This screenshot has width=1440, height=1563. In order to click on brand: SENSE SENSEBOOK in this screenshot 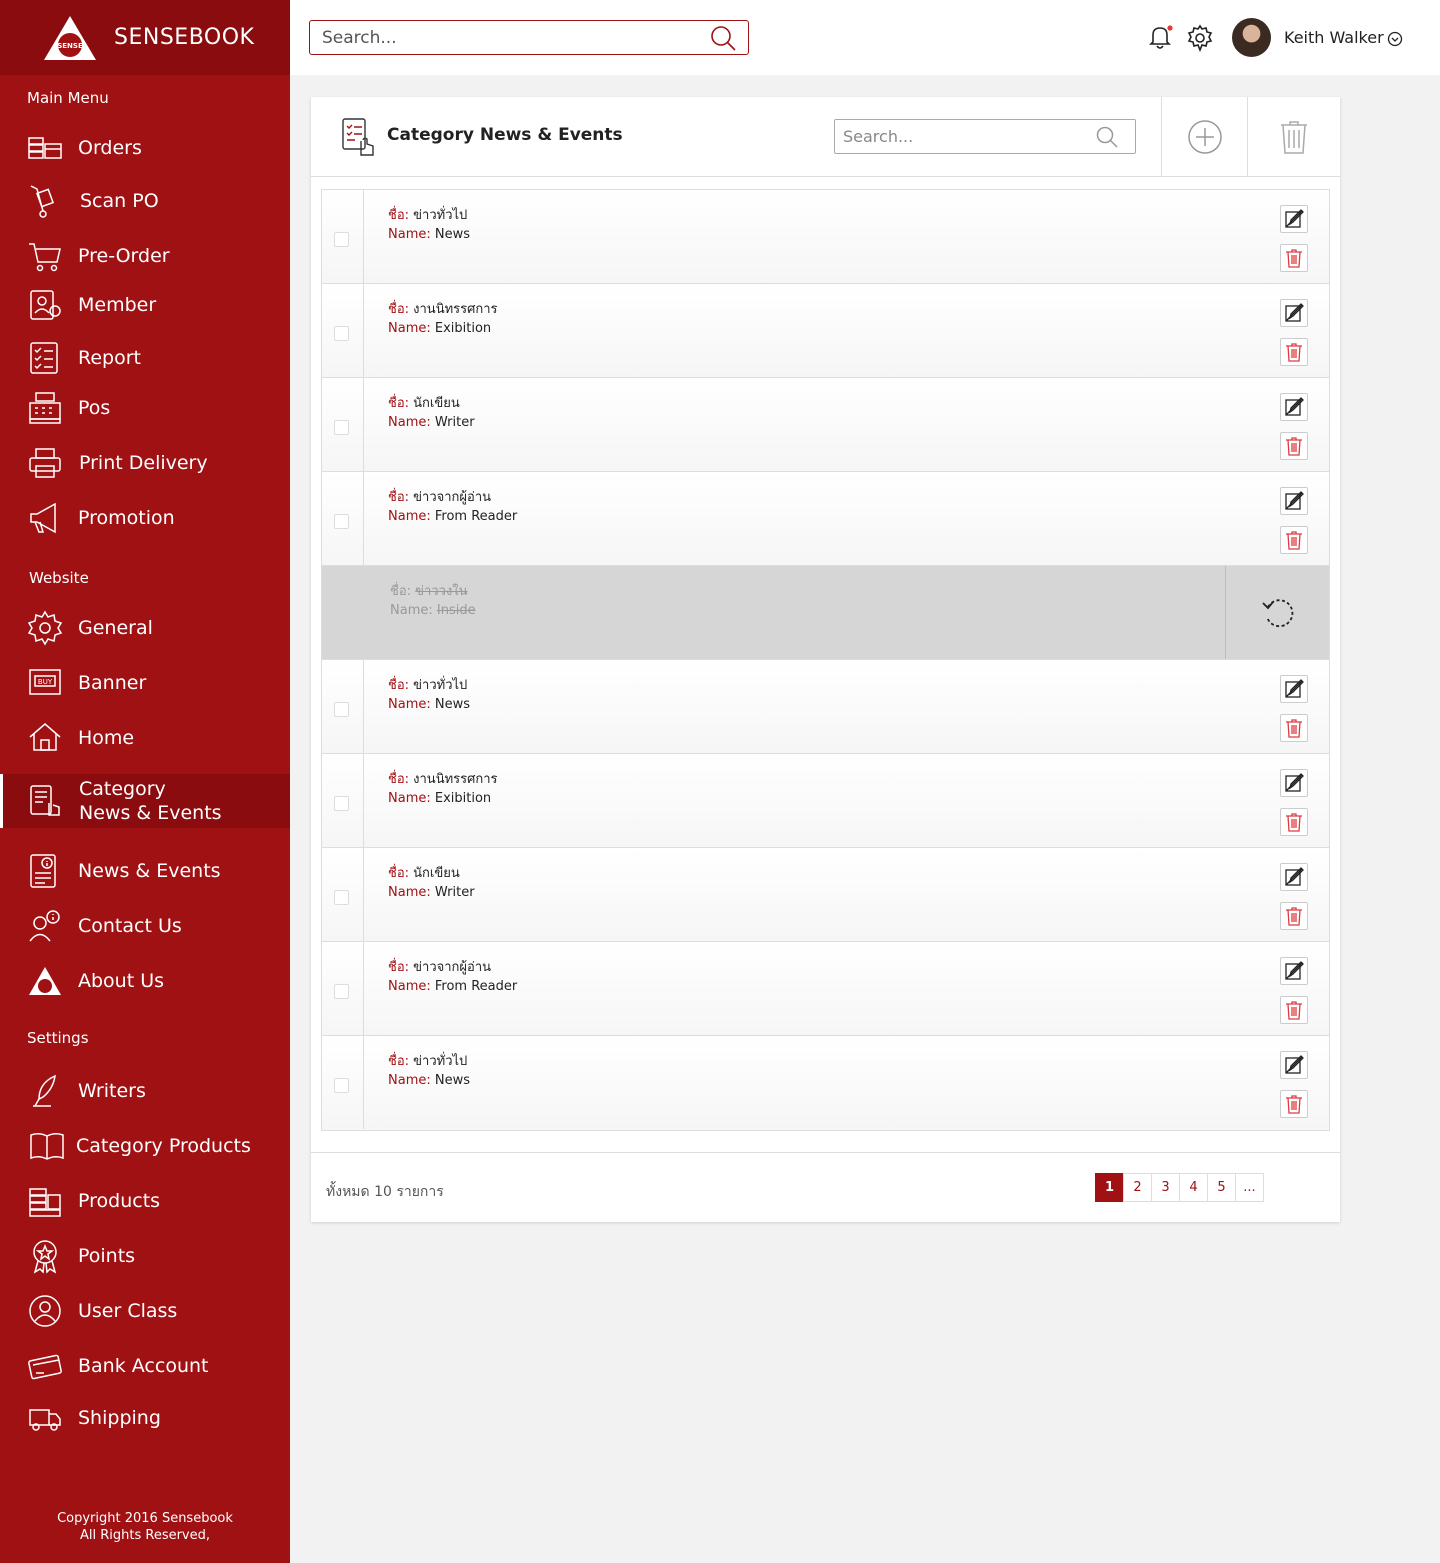, I will do `click(145, 37)`.